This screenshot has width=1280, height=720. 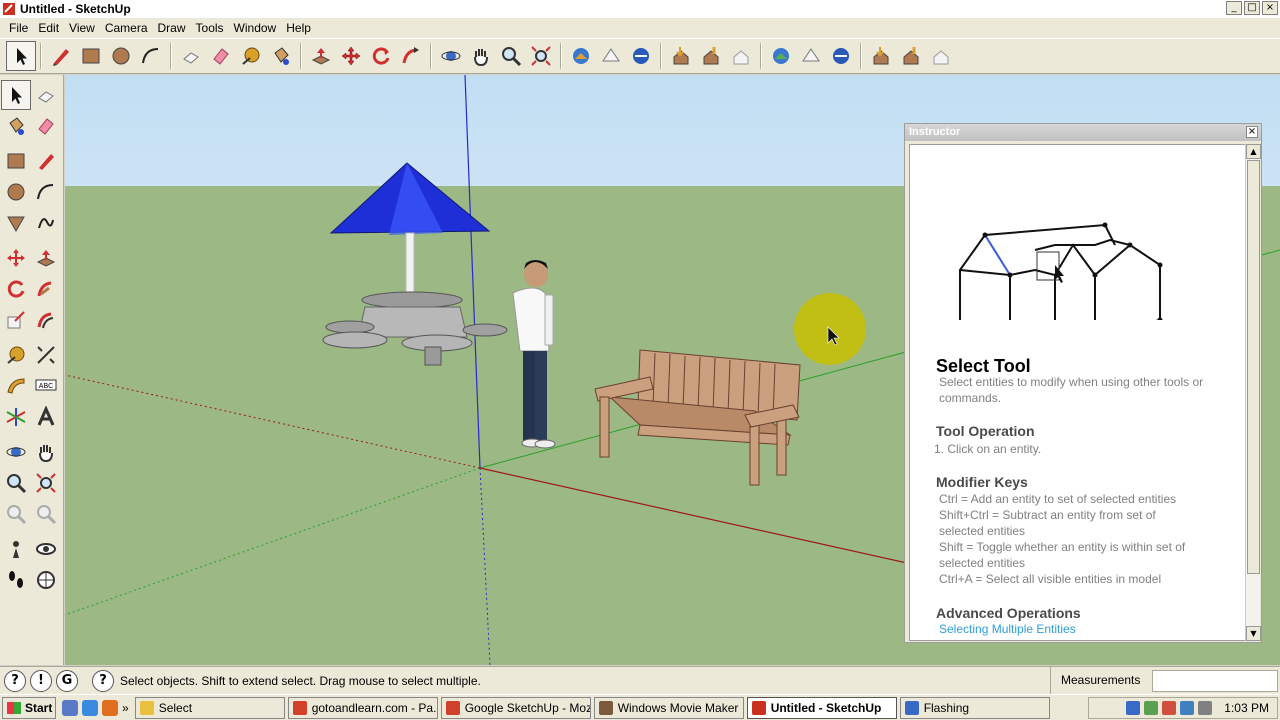 I want to click on taskbar-item-select: Select, so click(x=209, y=707).